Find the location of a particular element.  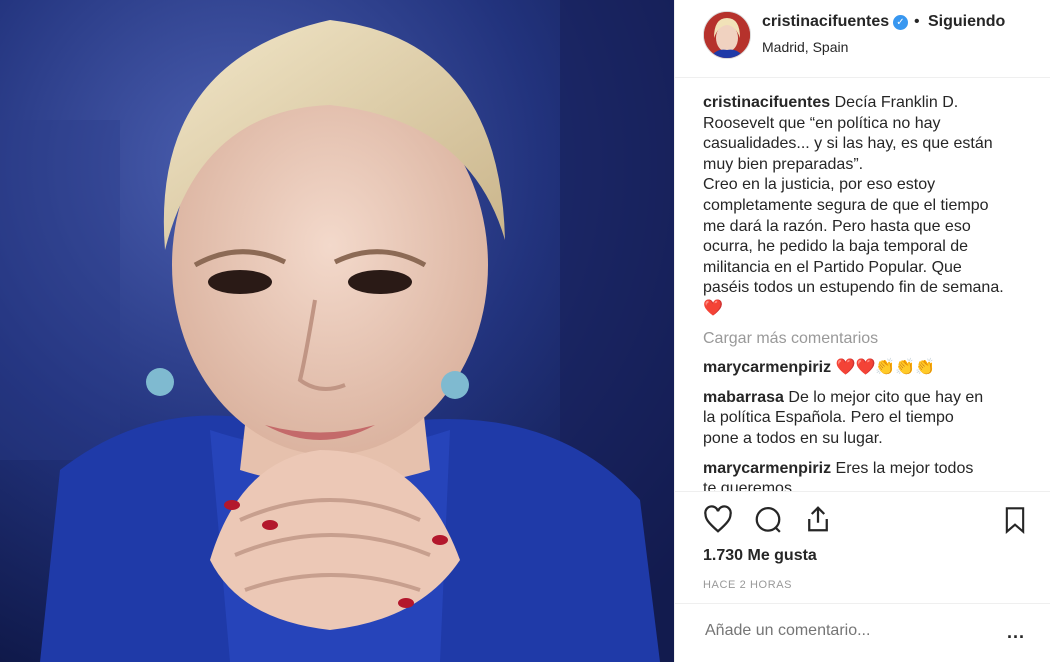

comment-item: marycarmenpiriz ❤️❤️👏👏👏 is located at coordinates (855, 368).